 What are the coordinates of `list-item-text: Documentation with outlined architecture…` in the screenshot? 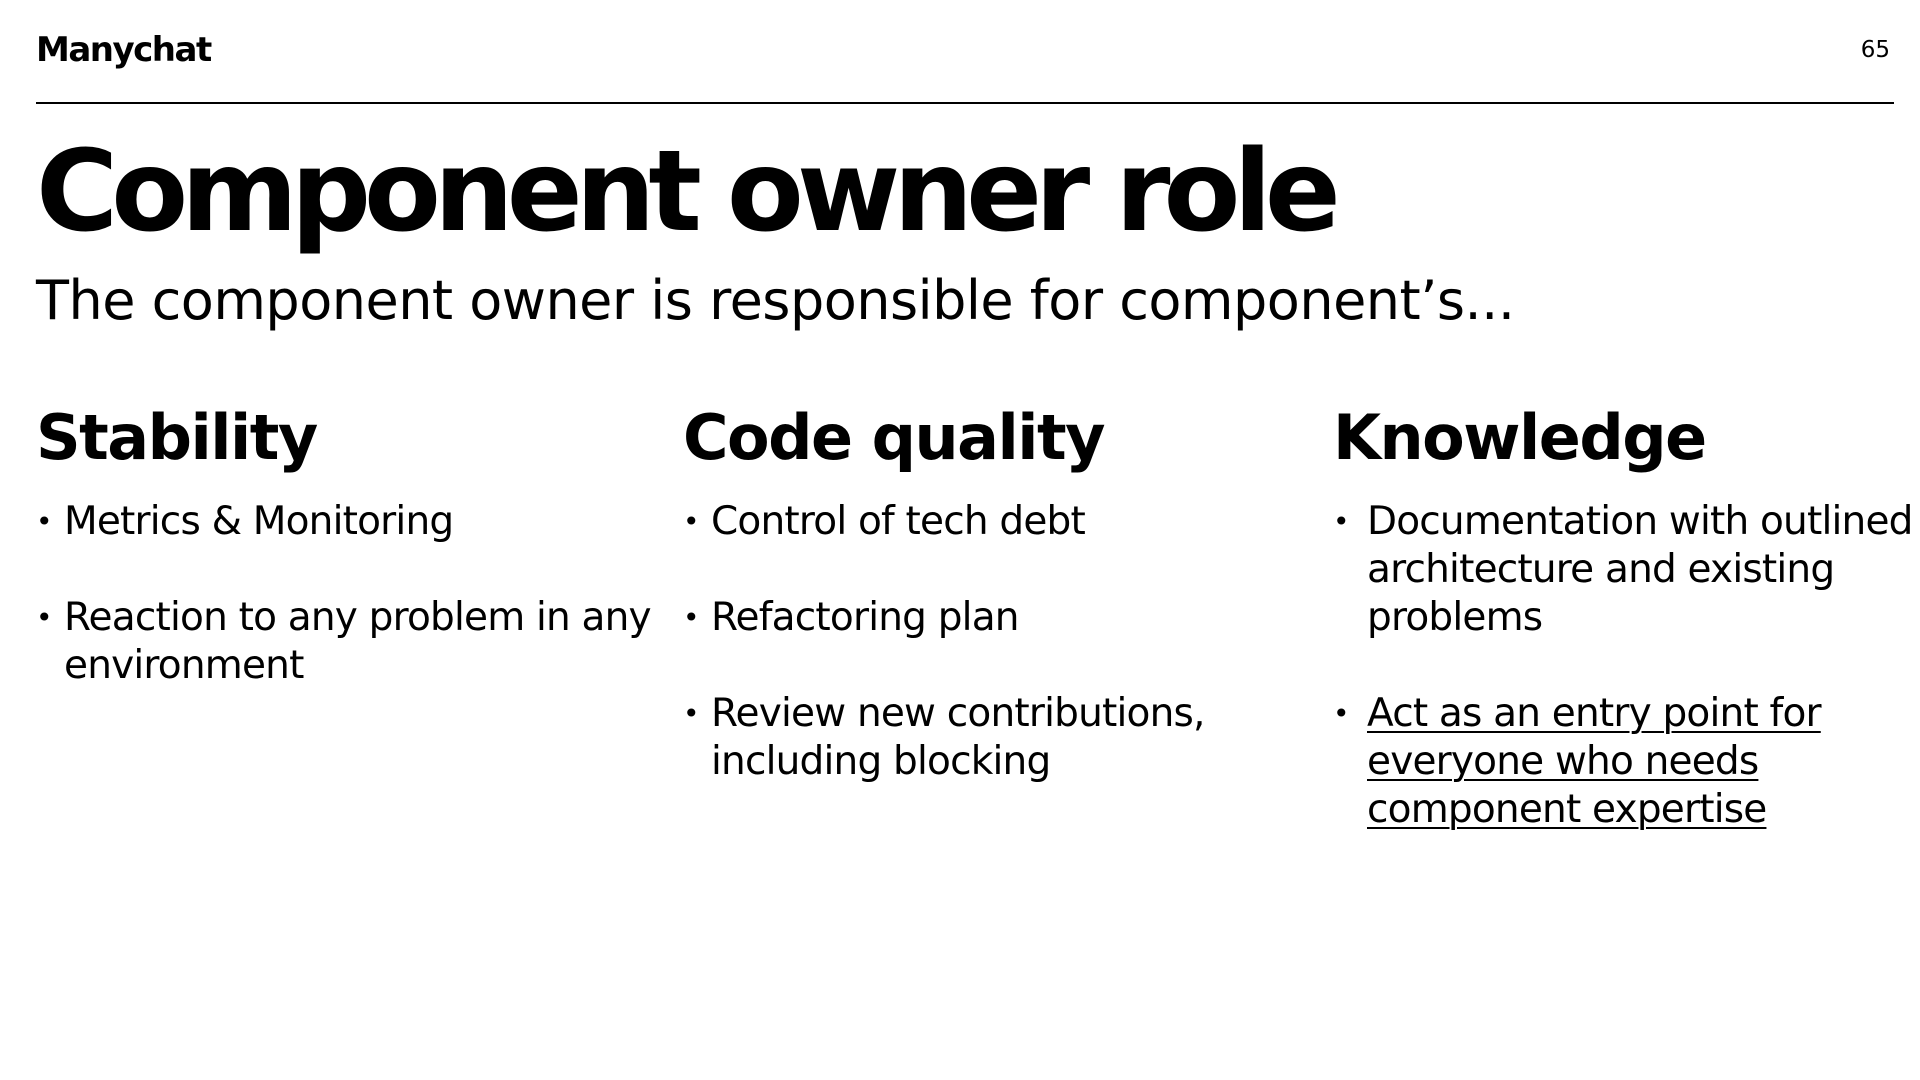 It's located at (1640, 569).